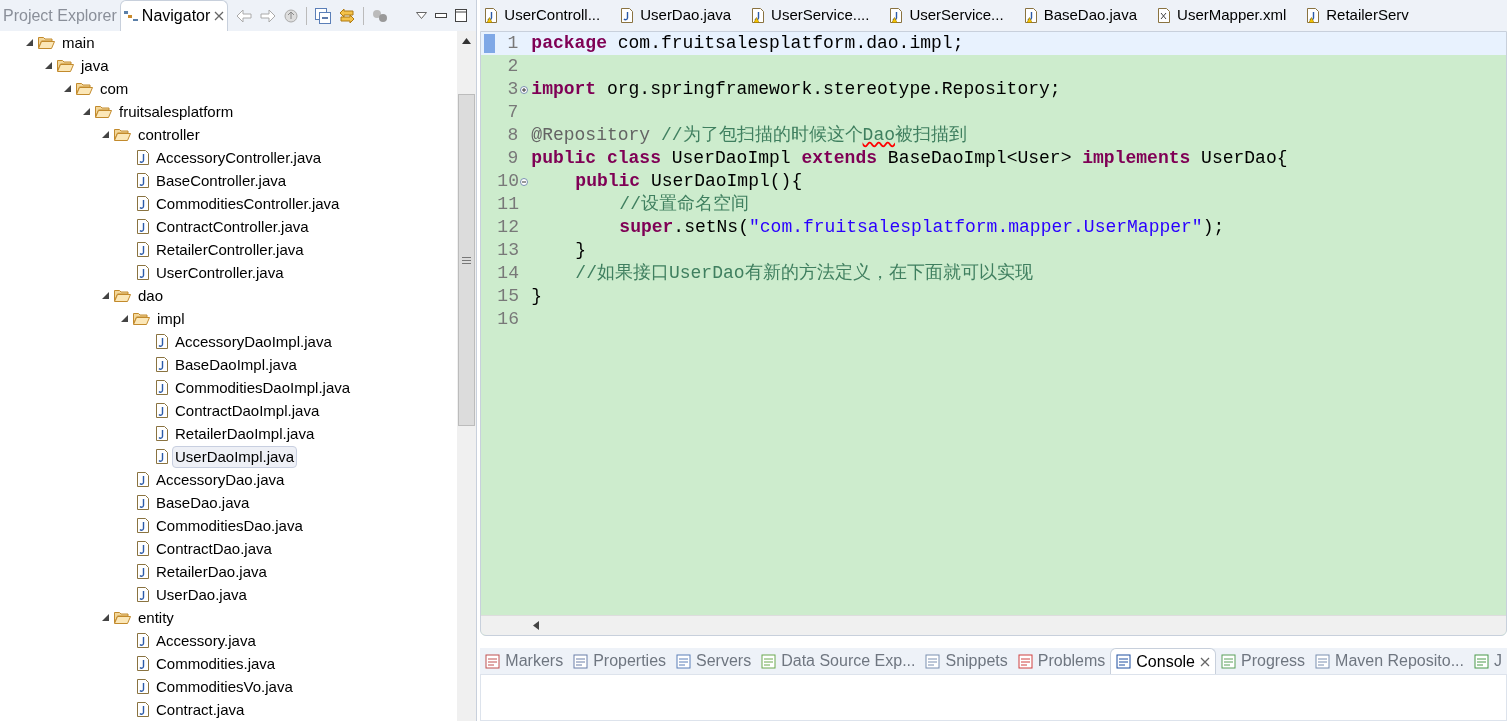 Image resolution: width=1507 pixels, height=721 pixels. What do you see at coordinates (966, 661) in the screenshot?
I see `view-tab: Snippets` at bounding box center [966, 661].